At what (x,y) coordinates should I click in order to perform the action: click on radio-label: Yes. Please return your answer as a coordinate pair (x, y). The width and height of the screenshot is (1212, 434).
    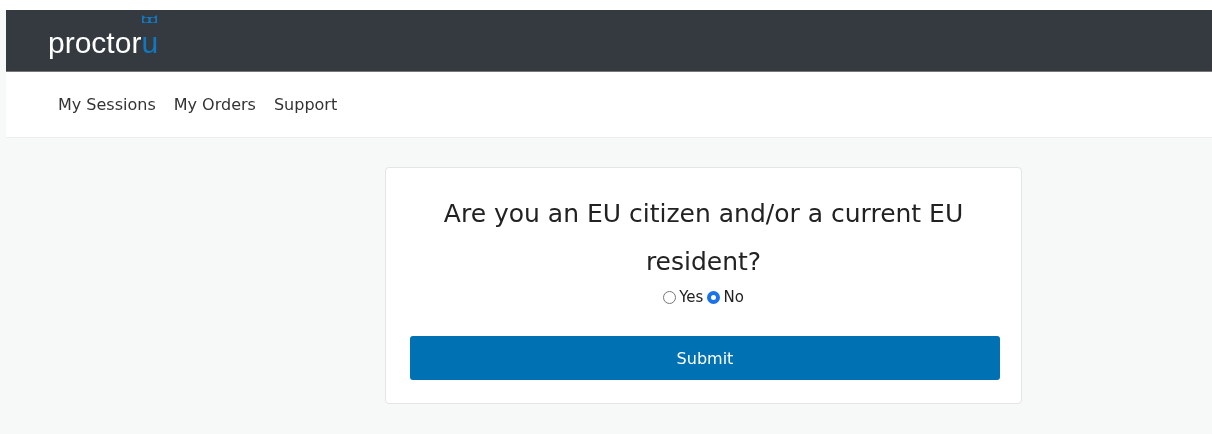
    Looking at the image, I should click on (691, 297).